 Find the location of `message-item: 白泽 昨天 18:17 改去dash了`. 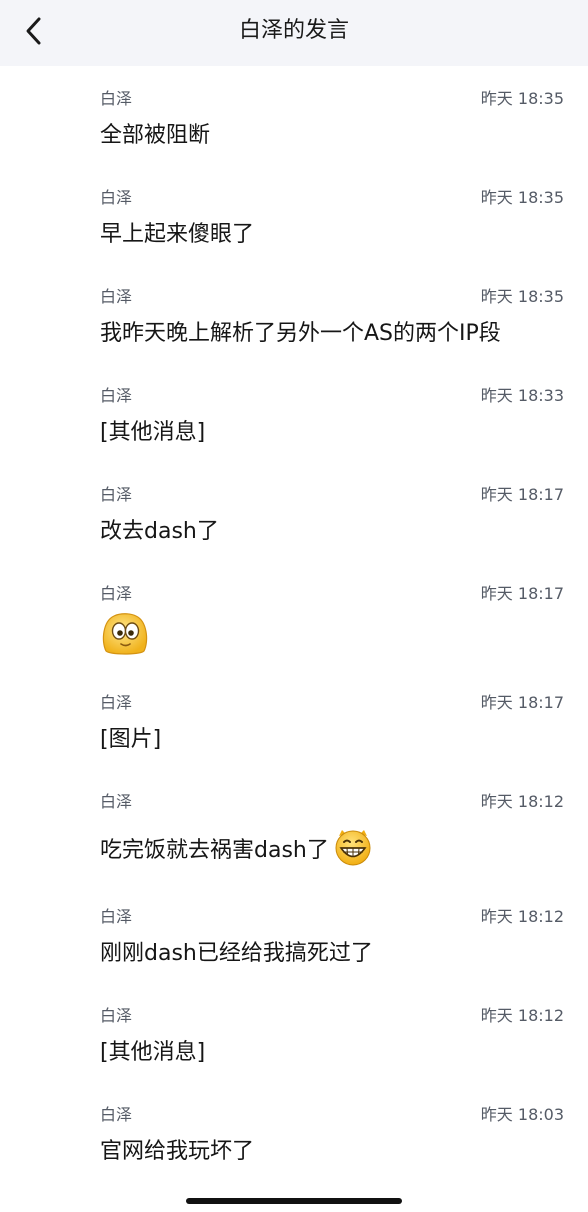

message-item: 白泽 昨天 18:17 改去dash了 is located at coordinates (294, 511).